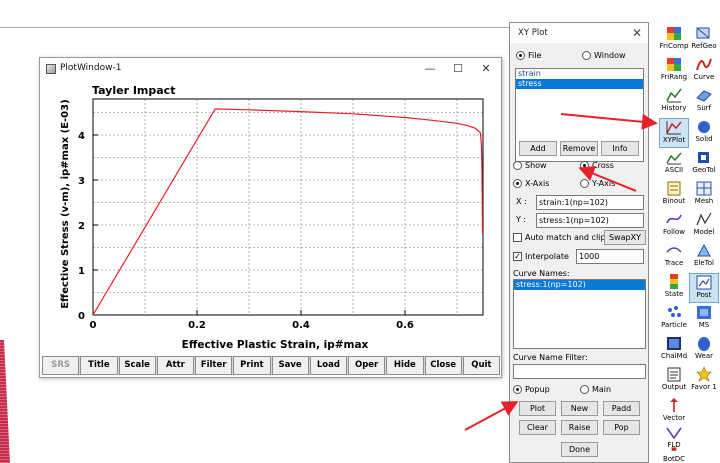 This screenshot has height=463, width=720. What do you see at coordinates (405, 325) in the screenshot?
I see `x-tick-label: 0.6` at bounding box center [405, 325].